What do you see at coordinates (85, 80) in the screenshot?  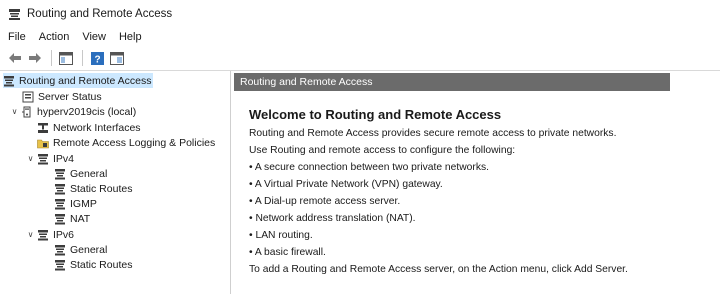 I see `tree-label: Routing and Remote Access` at bounding box center [85, 80].